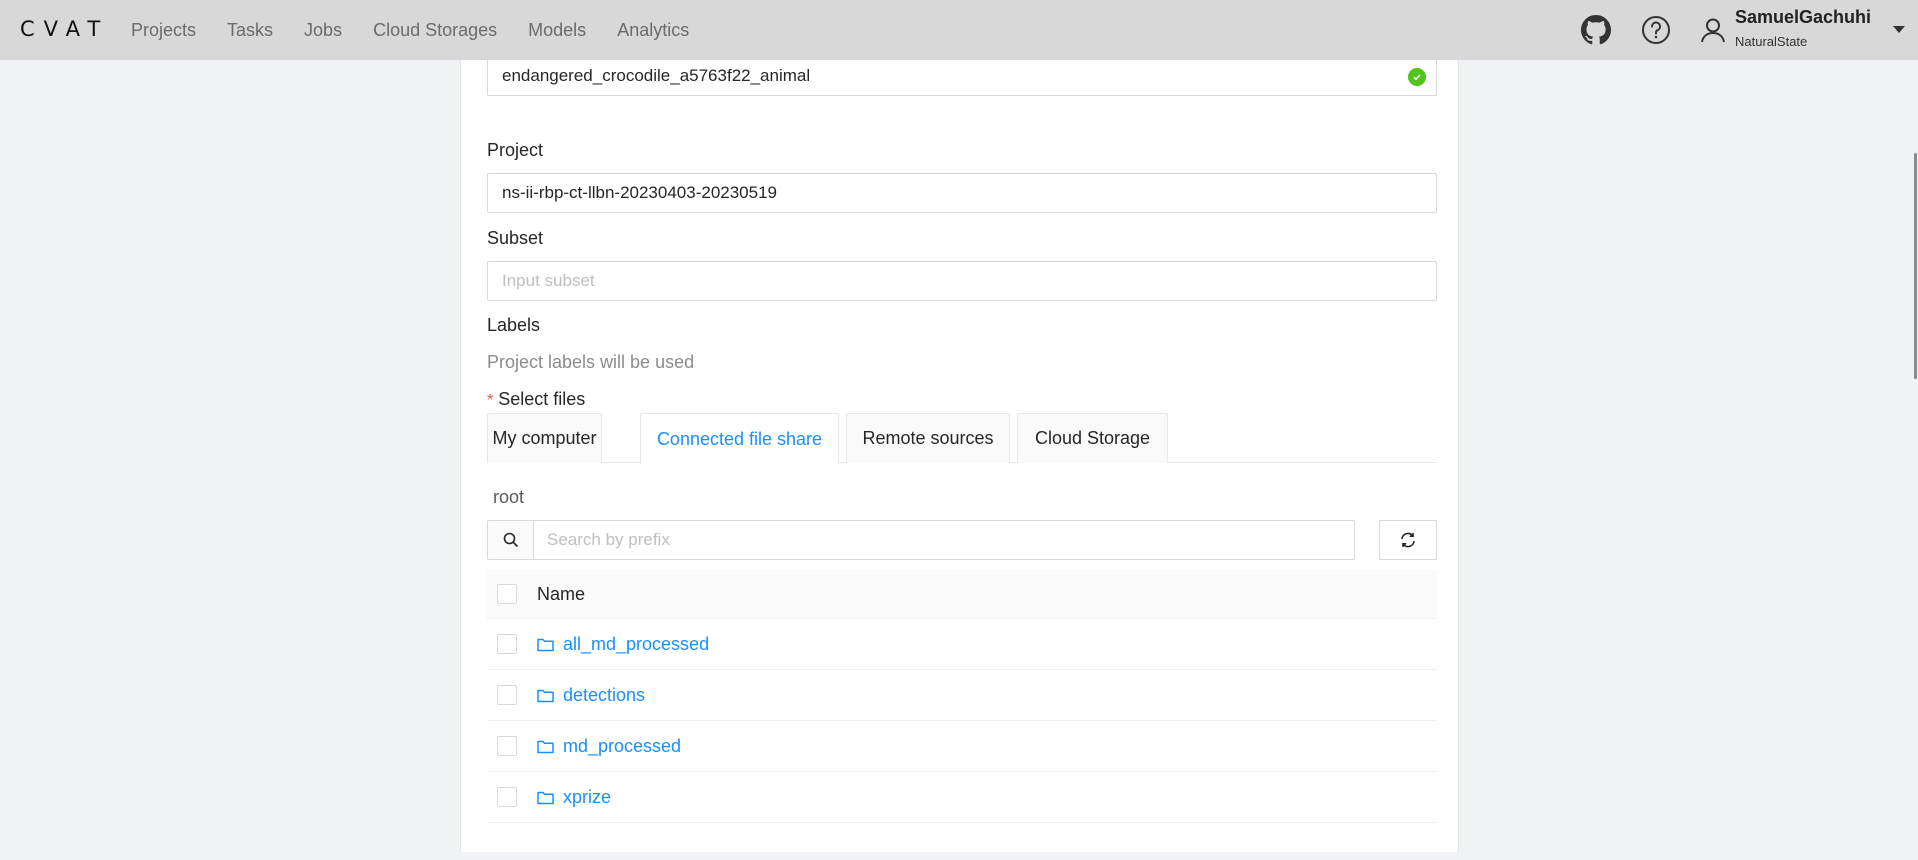 Image resolution: width=1918 pixels, height=860 pixels. What do you see at coordinates (1803, 17) in the screenshot?
I see `user-name: SamuelGachuhi` at bounding box center [1803, 17].